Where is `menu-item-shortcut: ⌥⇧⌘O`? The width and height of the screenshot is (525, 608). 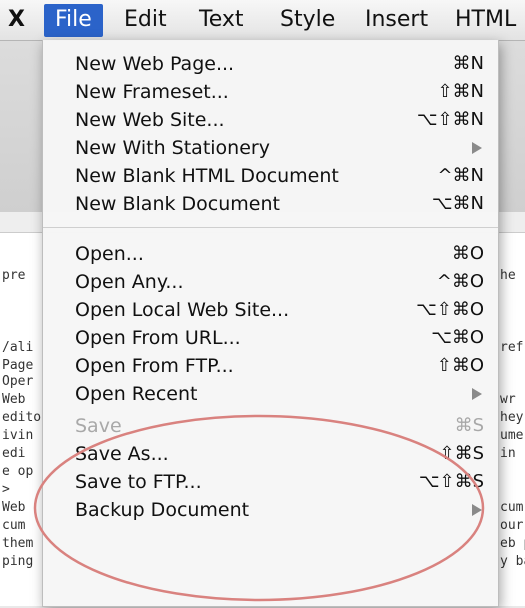
menu-item-shortcut: ⌥⇧⌘O is located at coordinates (450, 309).